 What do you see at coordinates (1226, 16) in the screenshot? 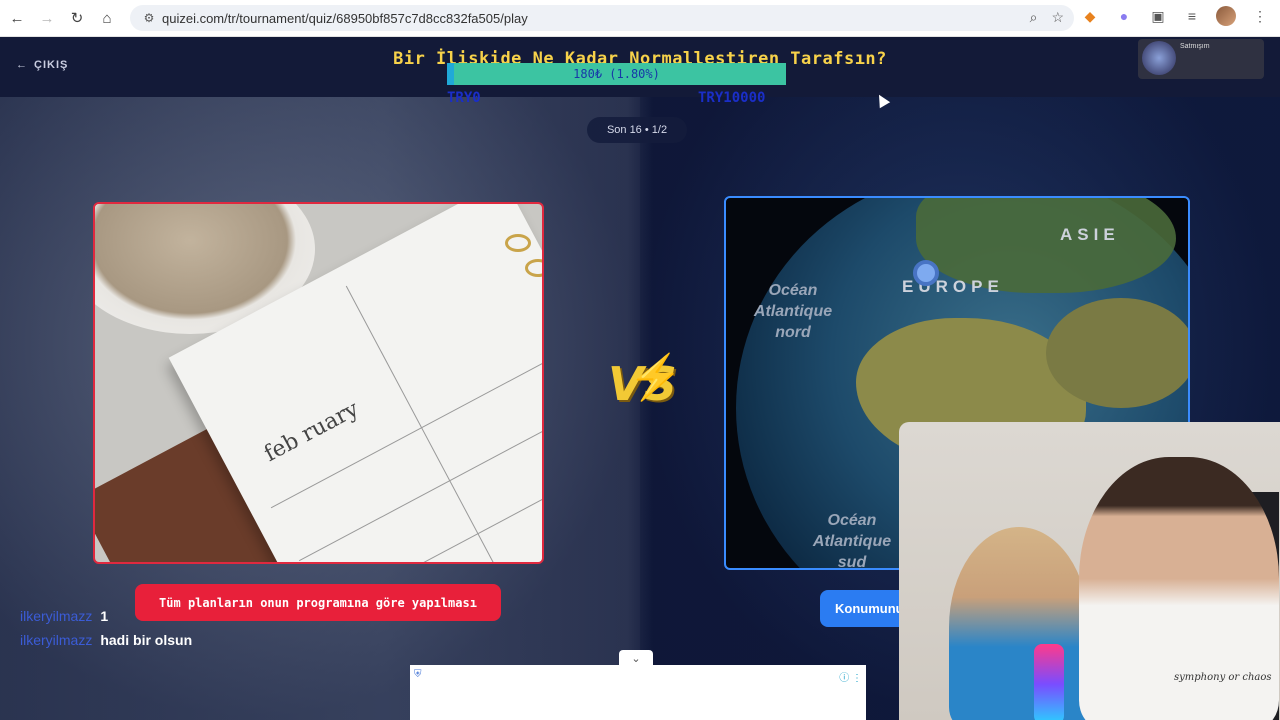
I see `profile-avatar` at bounding box center [1226, 16].